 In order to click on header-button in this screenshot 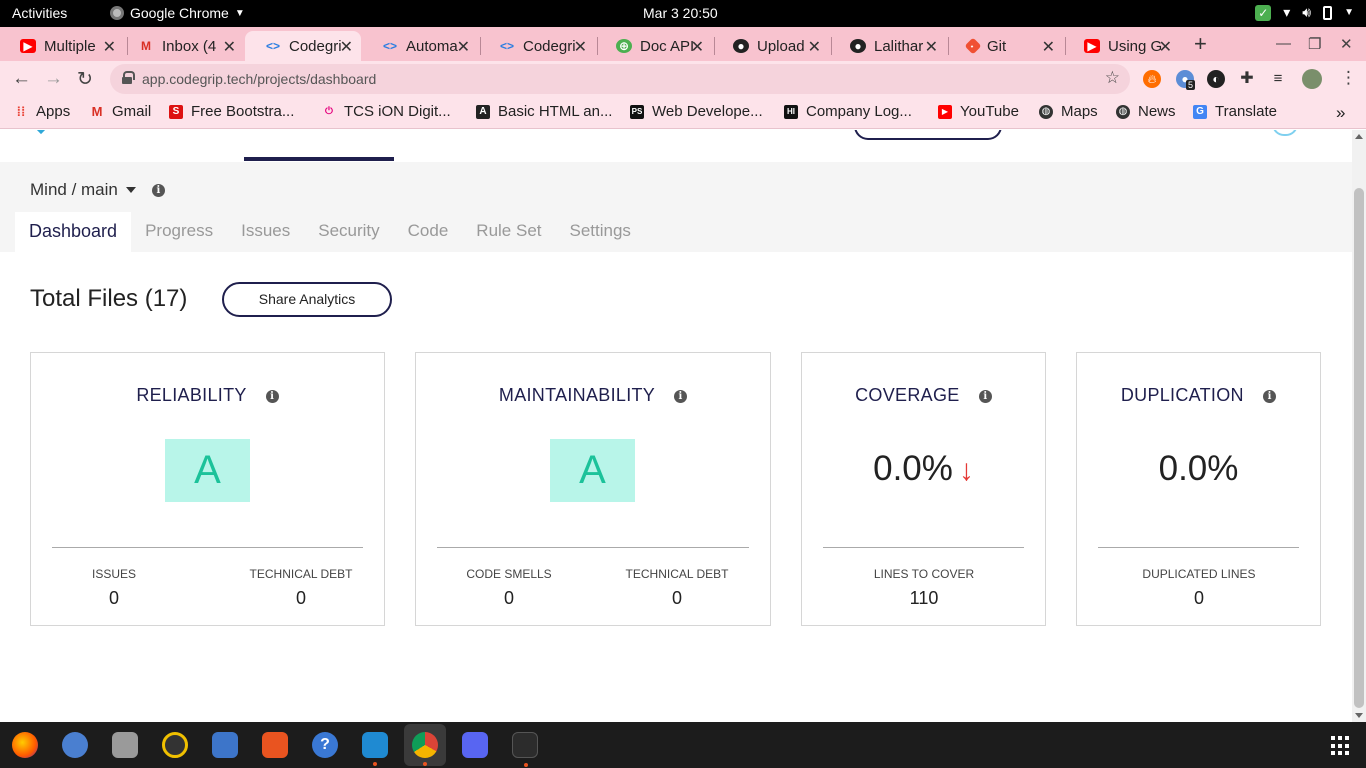, I will do `click(928, 135)`.